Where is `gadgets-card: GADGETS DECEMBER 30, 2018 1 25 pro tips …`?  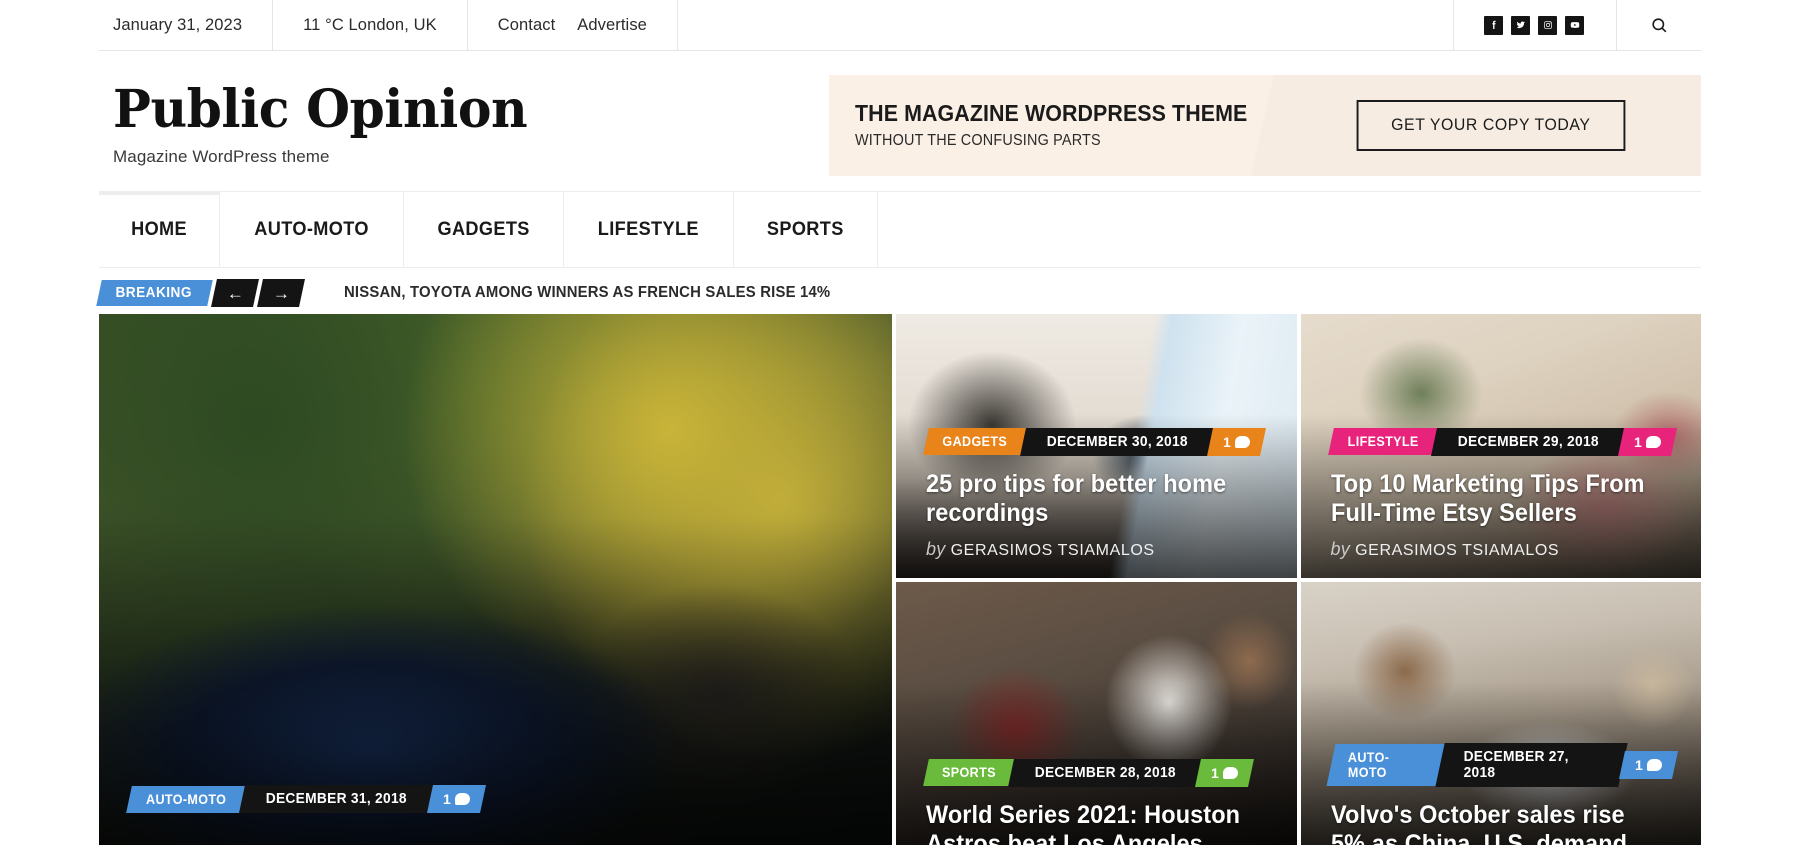 gadgets-card: GADGETS DECEMBER 30, 2018 1 25 pro tips … is located at coordinates (1096, 446).